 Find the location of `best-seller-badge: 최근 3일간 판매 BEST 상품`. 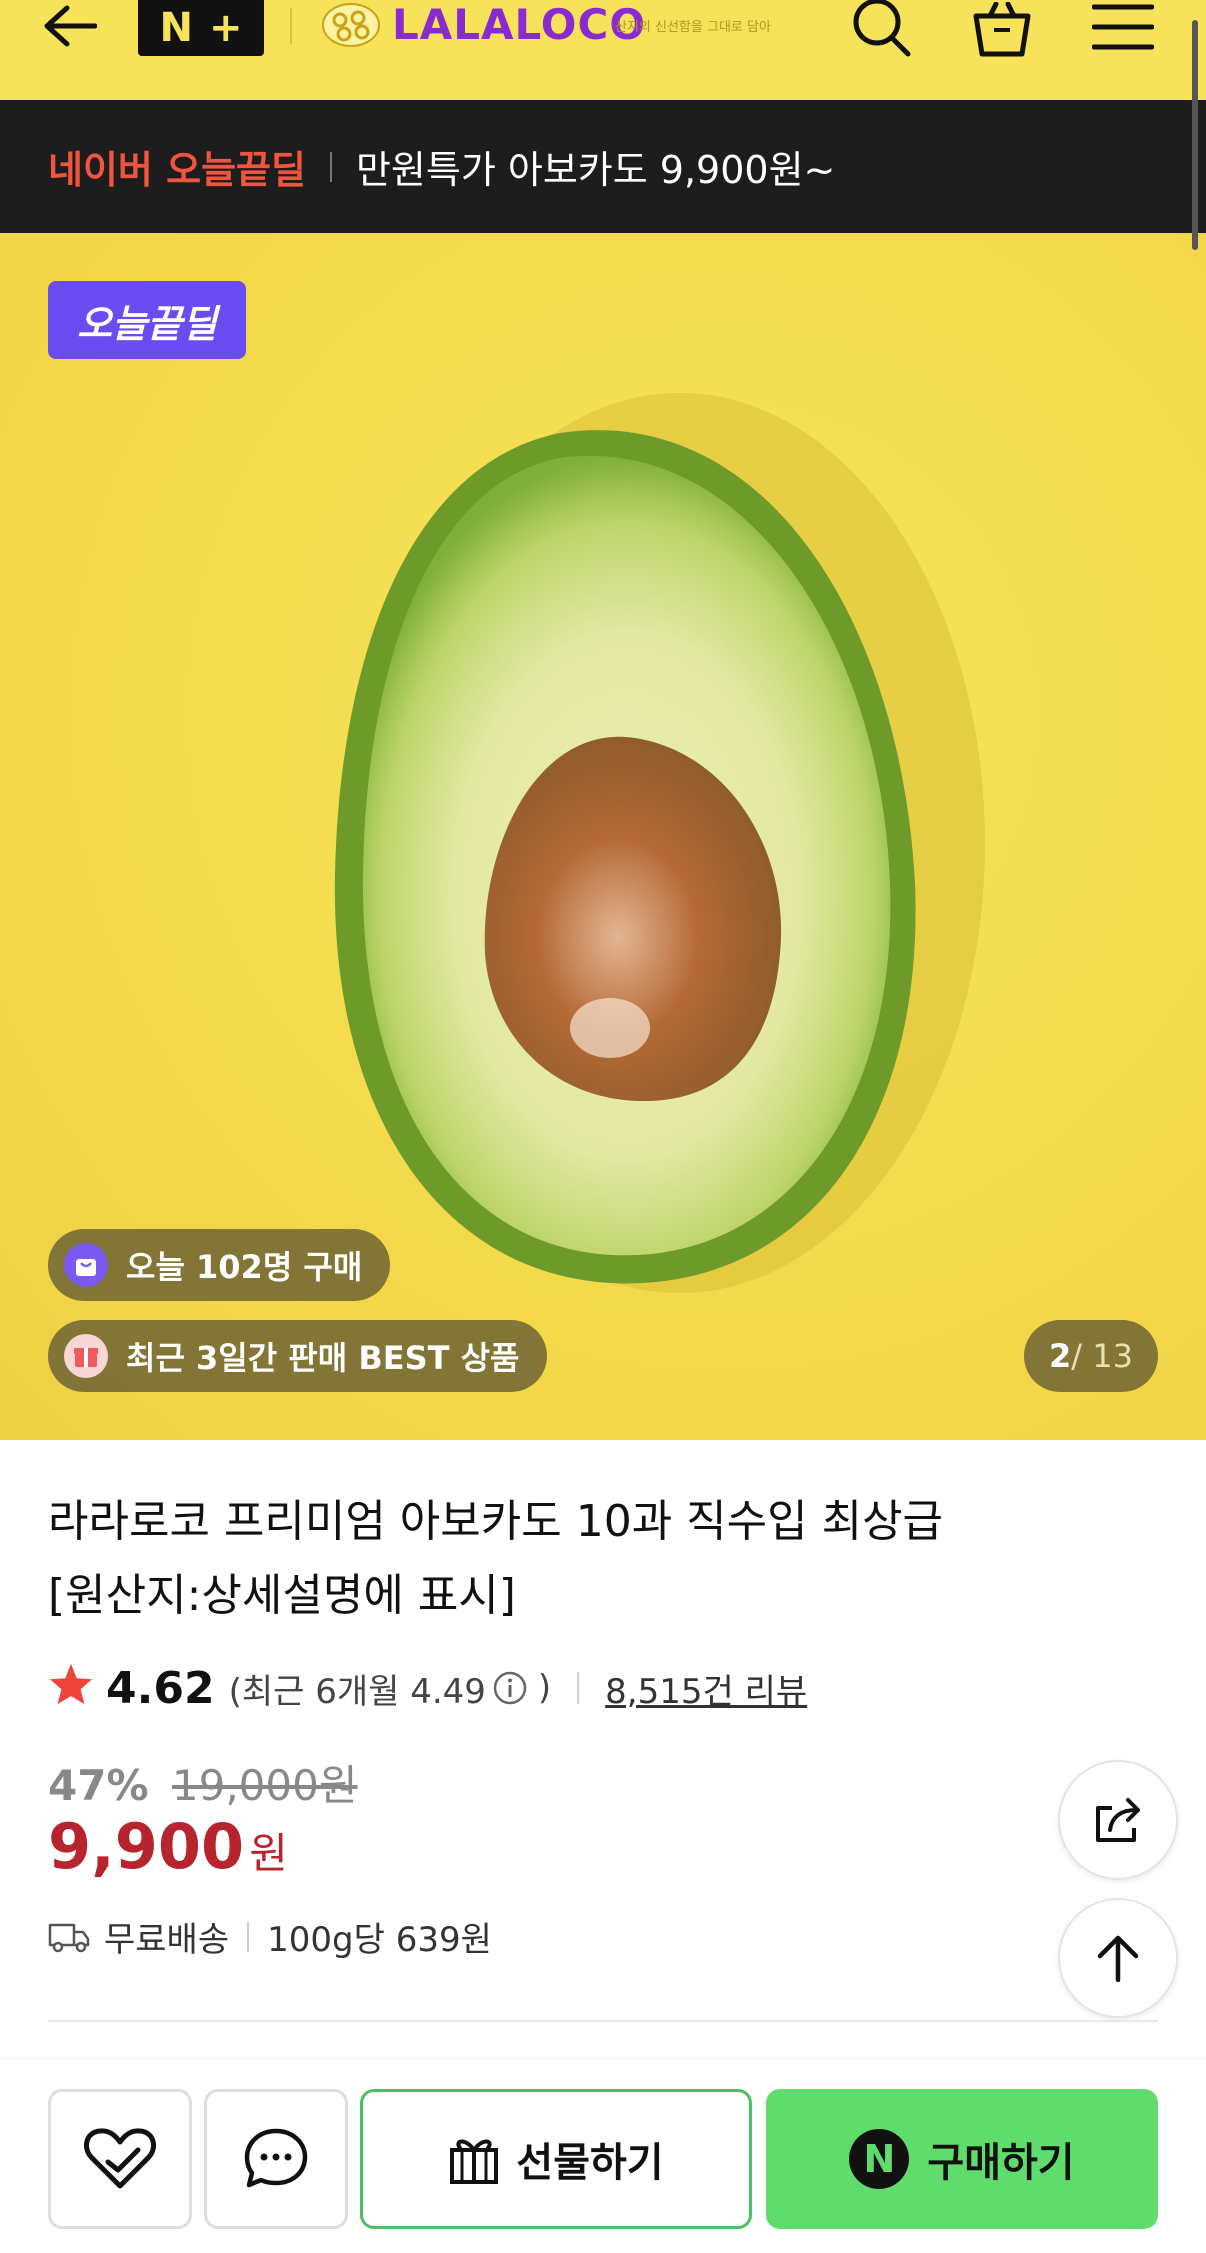

best-seller-badge: 최근 3일간 판매 BEST 상품 is located at coordinates (298, 1356).